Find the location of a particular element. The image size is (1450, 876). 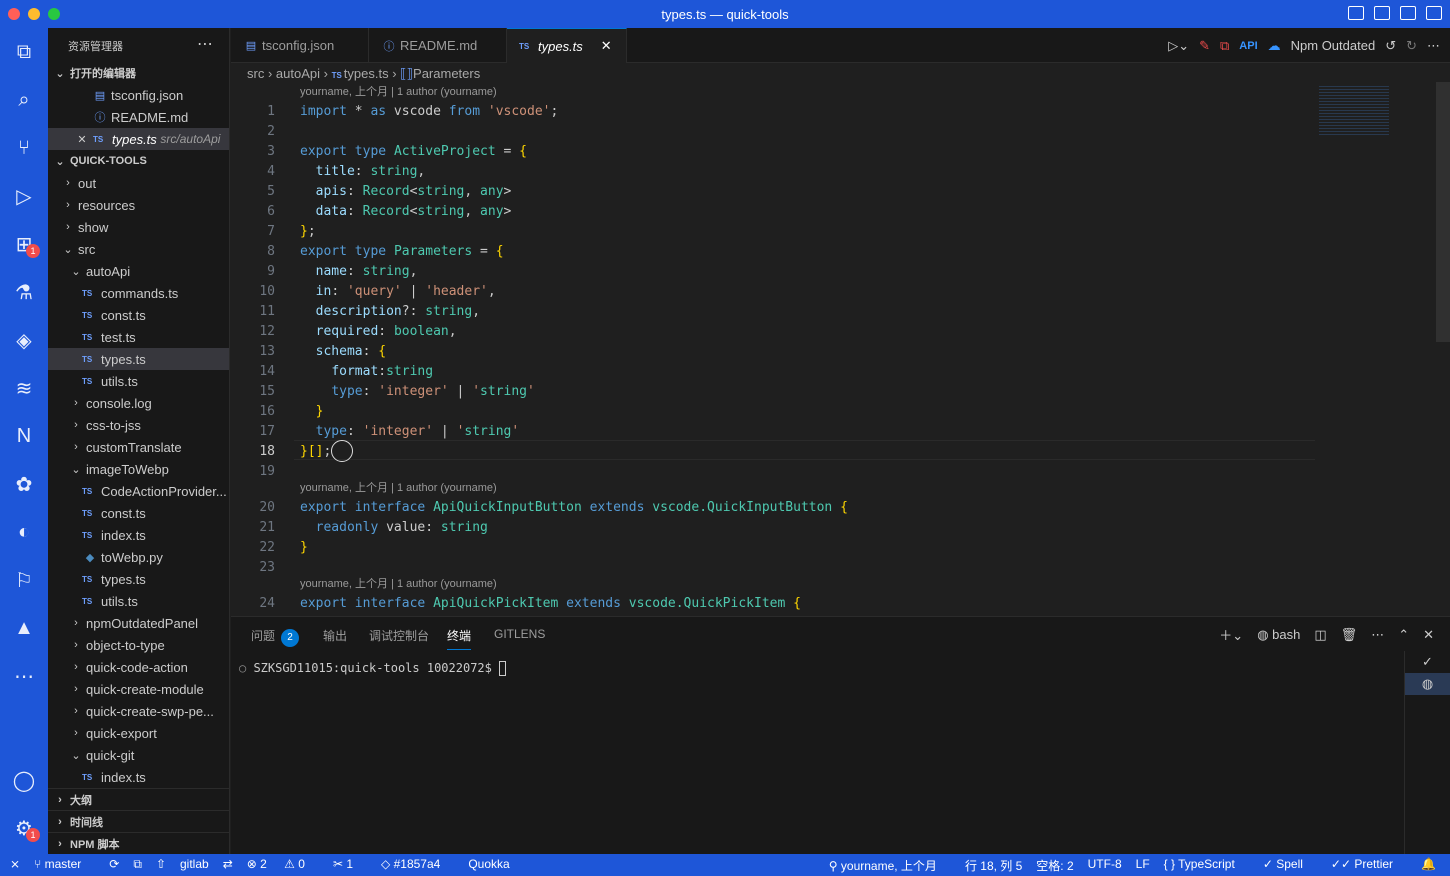

customize-layout-icon is located at coordinates (1434, 13).